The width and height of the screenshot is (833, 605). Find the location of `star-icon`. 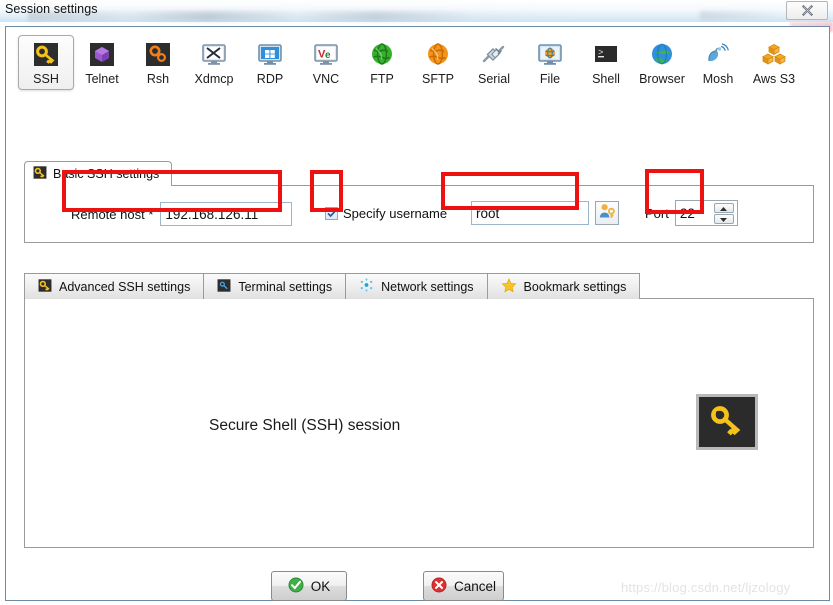

star-icon is located at coordinates (509, 286).